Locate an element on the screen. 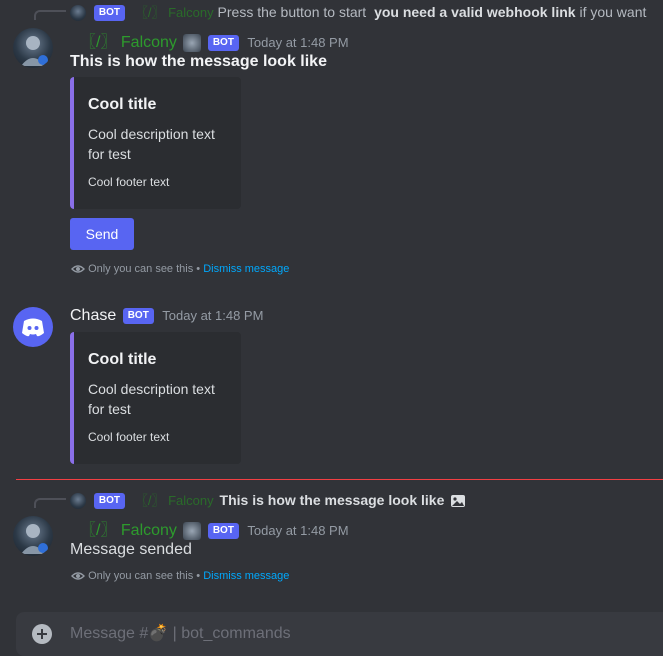  message-input: Message #💣 | bot_commands is located at coordinates (180, 633).